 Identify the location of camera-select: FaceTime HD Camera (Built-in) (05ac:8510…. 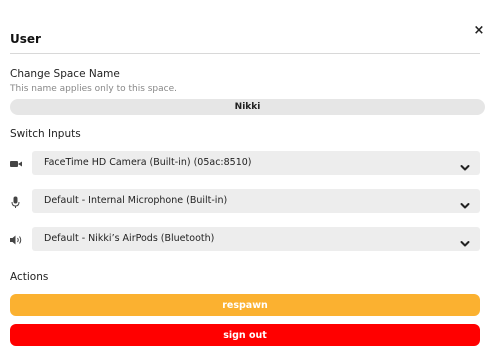
(256, 163).